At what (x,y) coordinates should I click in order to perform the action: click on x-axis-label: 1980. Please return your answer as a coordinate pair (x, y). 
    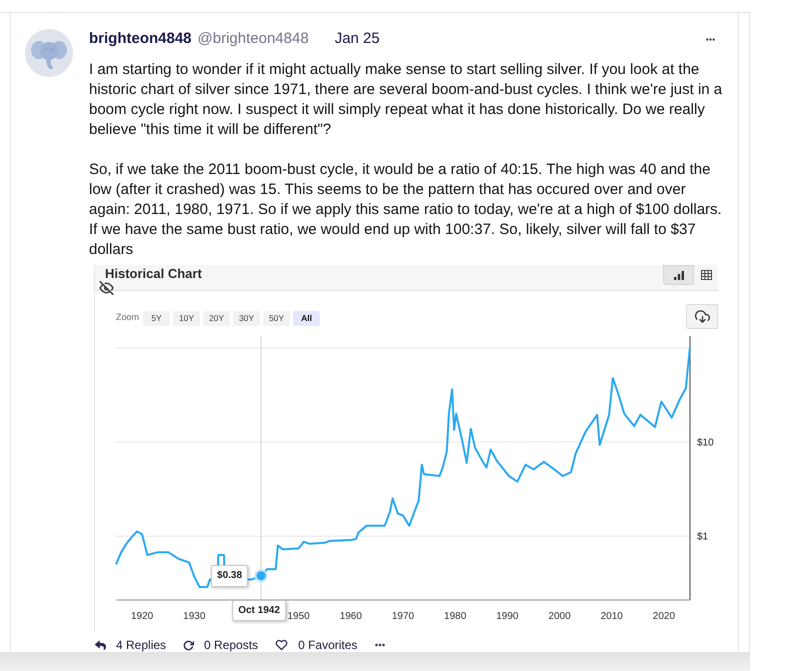
    Looking at the image, I should click on (455, 616).